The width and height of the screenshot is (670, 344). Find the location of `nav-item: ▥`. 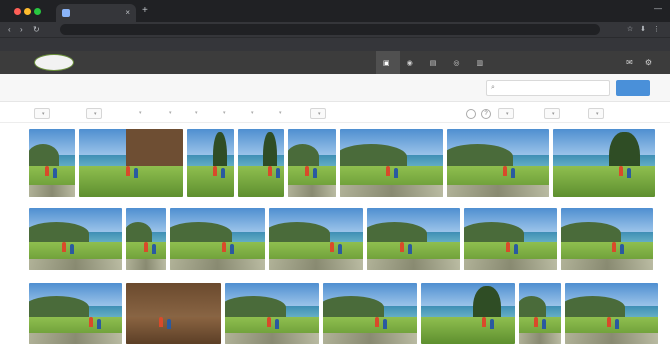

nav-item: ▥ is located at coordinates (481, 62).